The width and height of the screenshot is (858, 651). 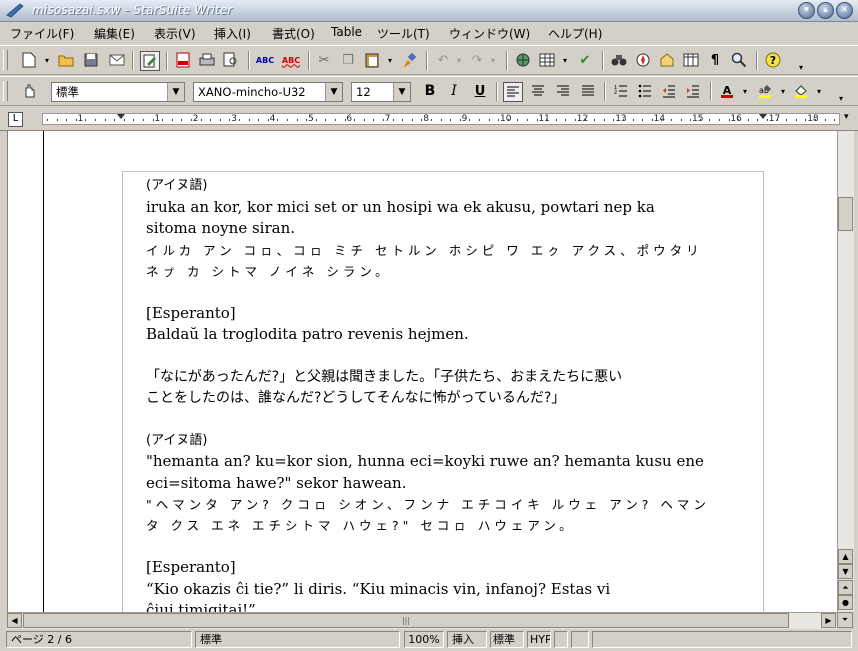 What do you see at coordinates (403, 33) in the screenshot?
I see `menu-tools: ツール(T)` at bounding box center [403, 33].